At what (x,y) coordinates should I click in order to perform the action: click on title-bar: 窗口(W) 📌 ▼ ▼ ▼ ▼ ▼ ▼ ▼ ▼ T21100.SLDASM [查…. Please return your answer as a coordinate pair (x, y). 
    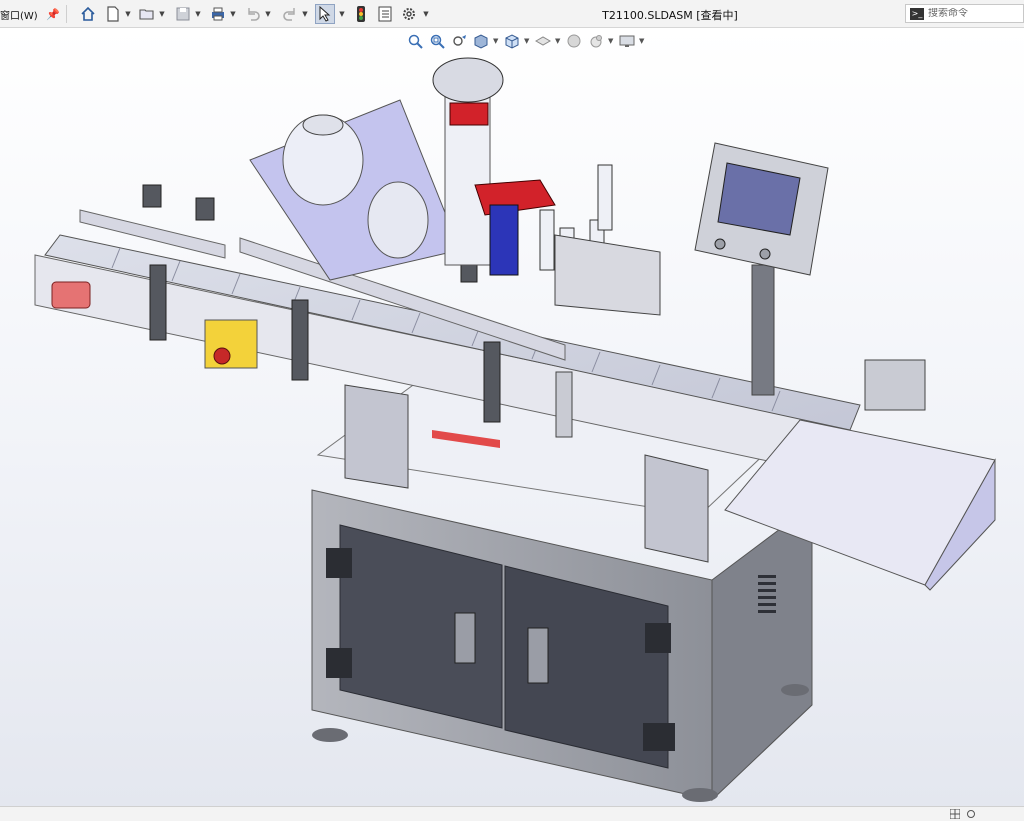
    Looking at the image, I should click on (512, 14).